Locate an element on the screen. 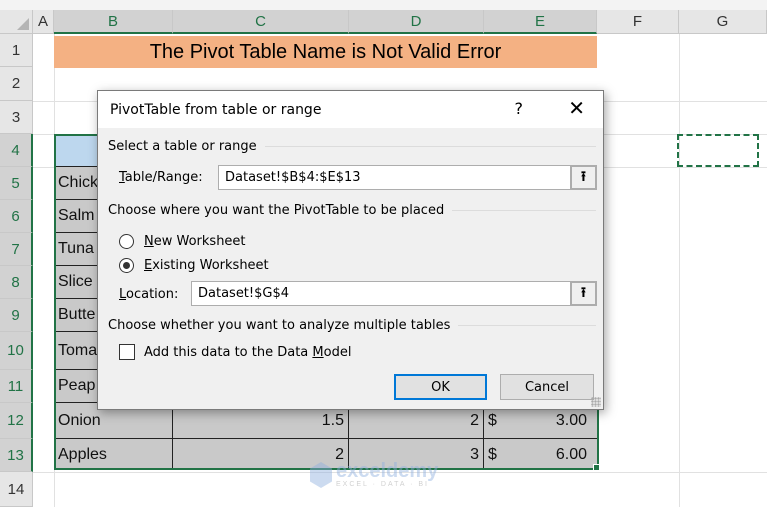  help-icon: ? is located at coordinates (519, 108).